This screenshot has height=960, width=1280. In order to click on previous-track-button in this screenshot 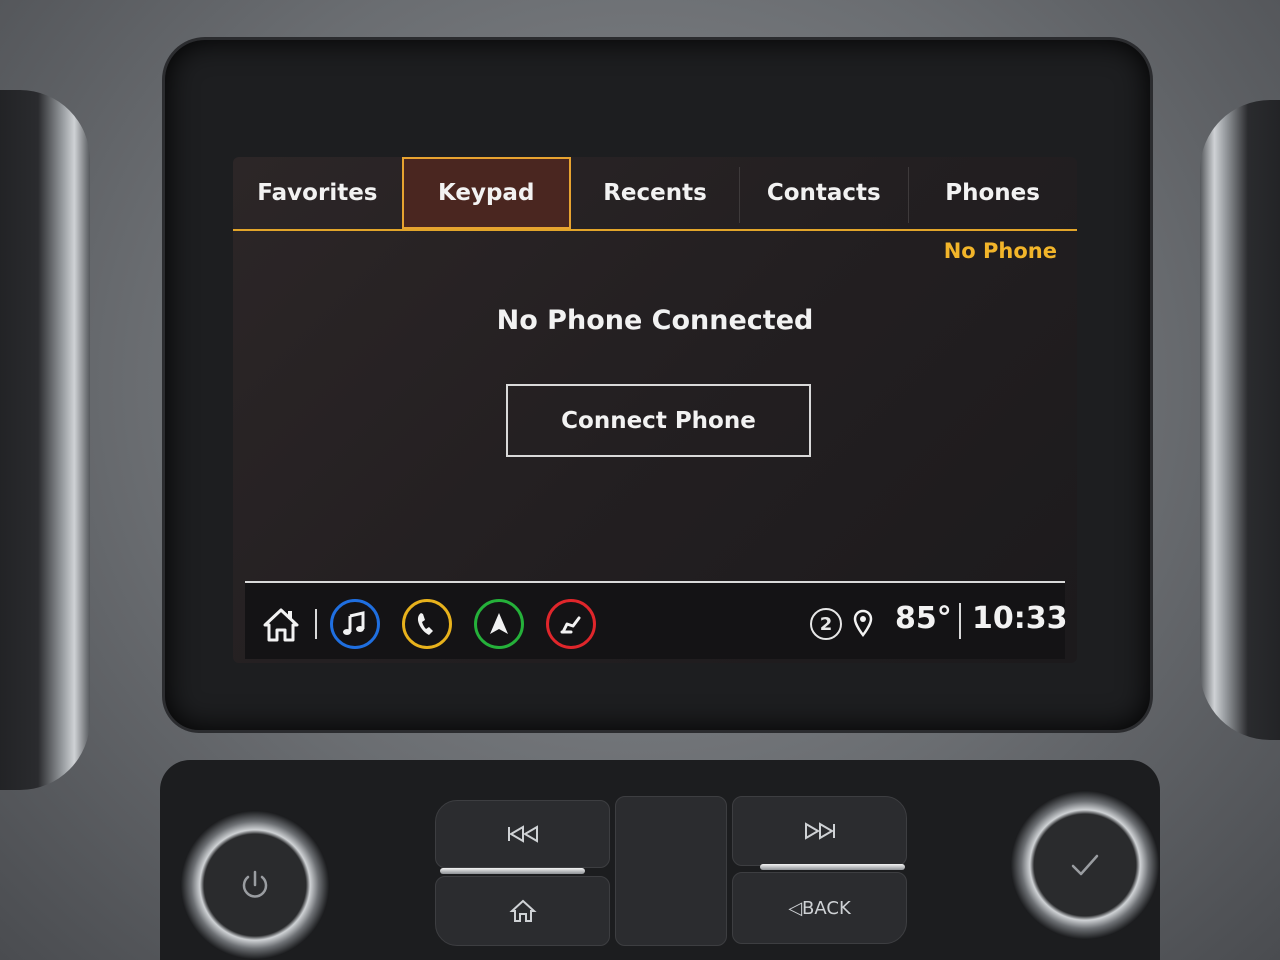, I will do `click(522, 834)`.